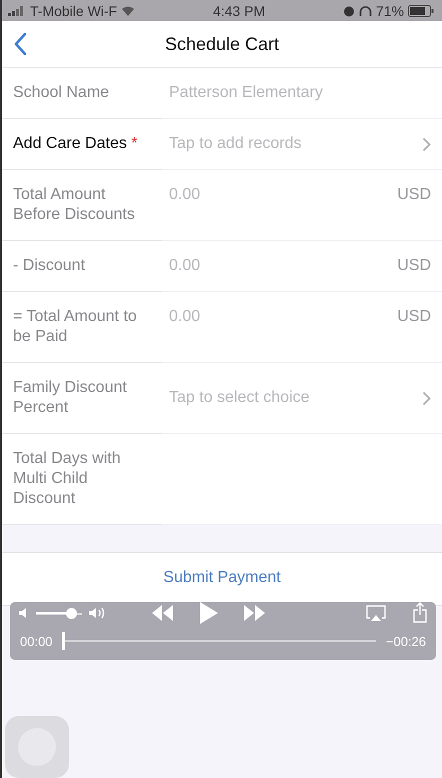 The height and width of the screenshot is (778, 442). What do you see at coordinates (59, 613) in the screenshot?
I see `volume-slider` at bounding box center [59, 613].